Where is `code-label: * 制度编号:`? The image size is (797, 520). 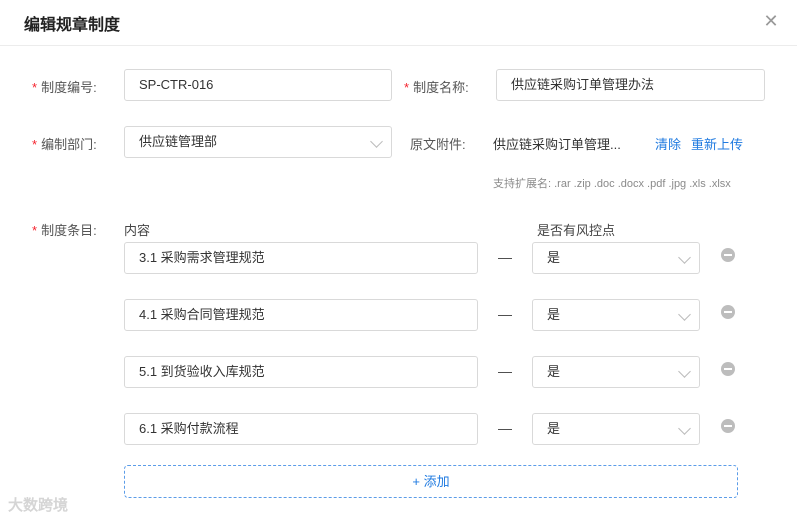 code-label: * 制度编号: is located at coordinates (64, 87).